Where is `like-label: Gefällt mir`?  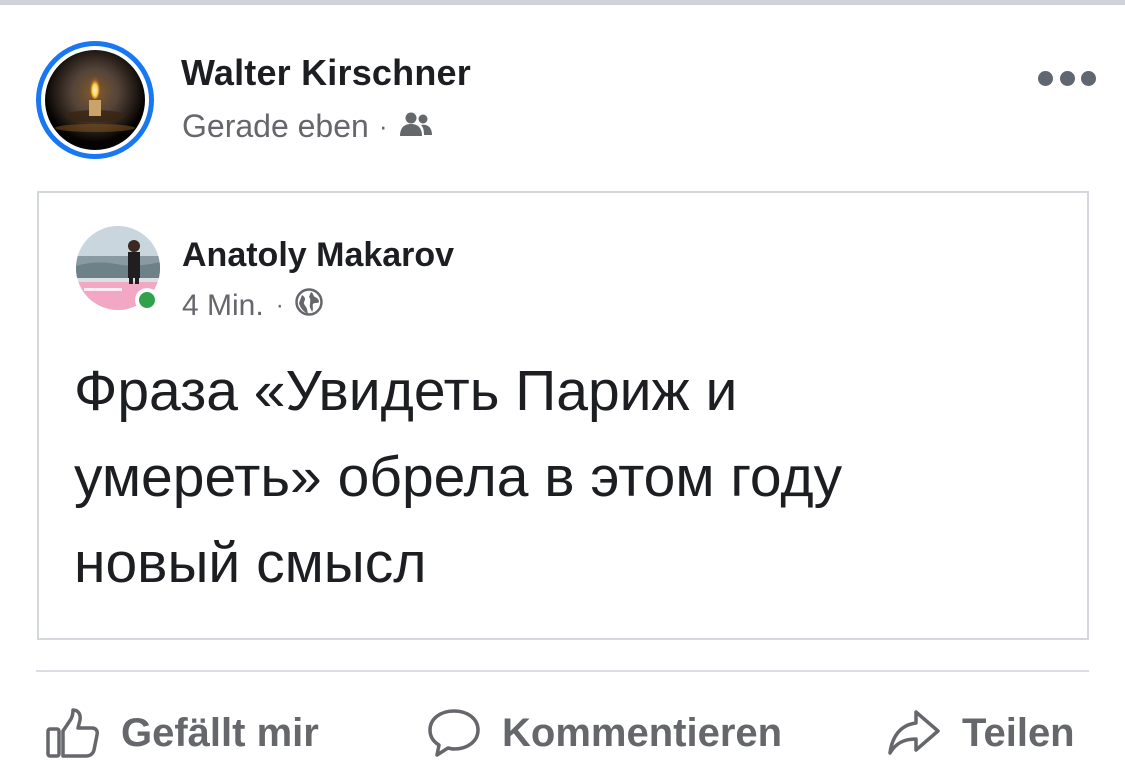 like-label: Gefällt mir is located at coordinates (220, 732).